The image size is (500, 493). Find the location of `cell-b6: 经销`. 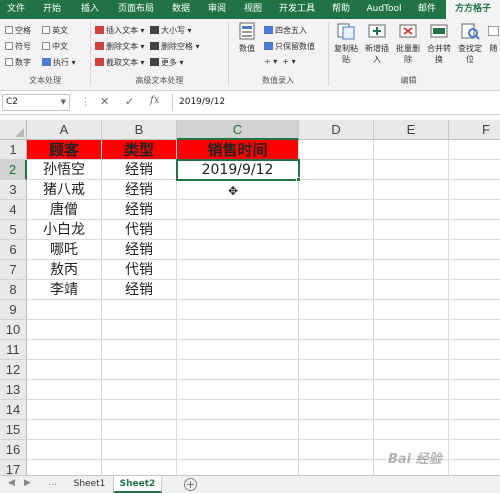

cell-b6: 经销 is located at coordinates (139, 250).